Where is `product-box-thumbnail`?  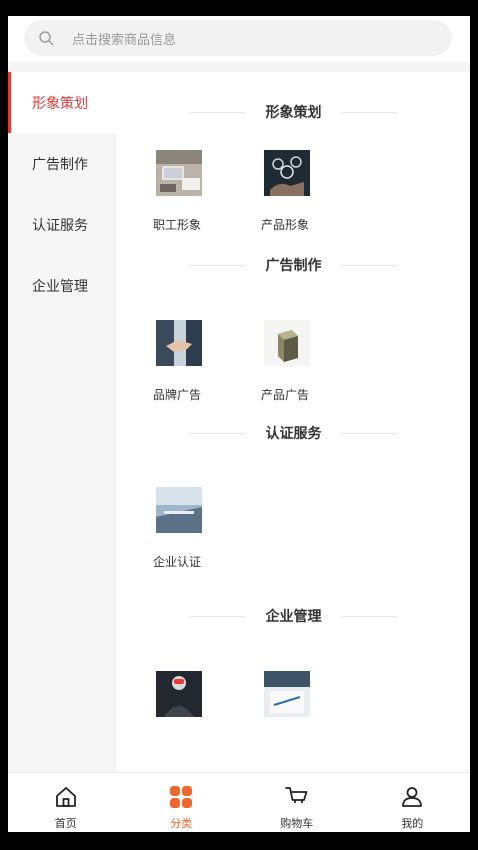 product-box-thumbnail is located at coordinates (287, 343).